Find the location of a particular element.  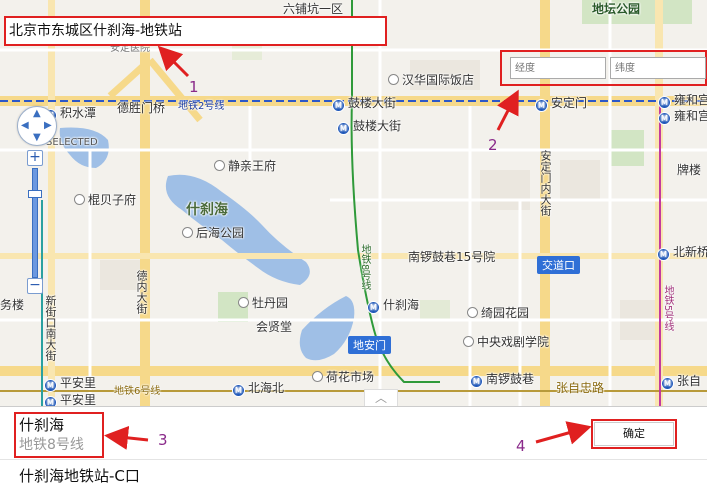

map-label: 南锣鼓巷15号院 is located at coordinates (452, 257).